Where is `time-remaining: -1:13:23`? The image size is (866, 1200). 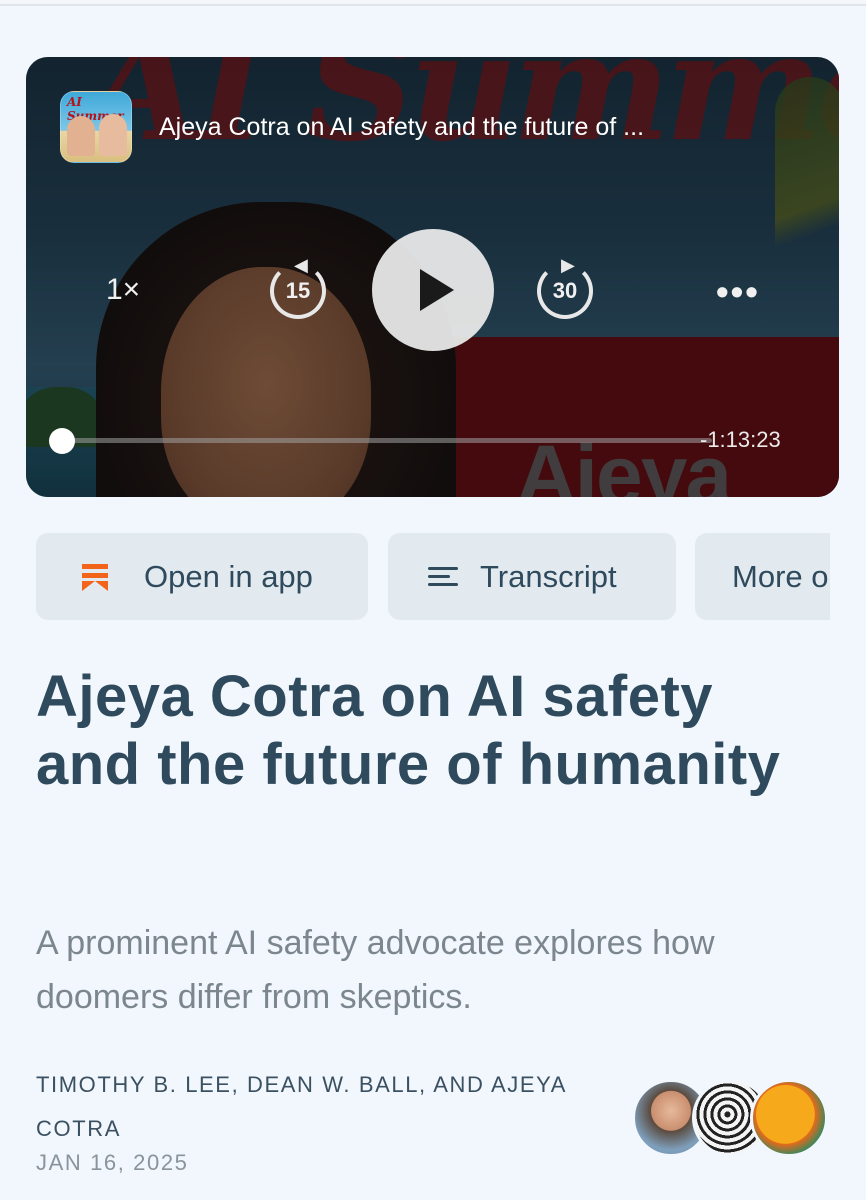
time-remaining: -1:13:23 is located at coordinates (740, 439).